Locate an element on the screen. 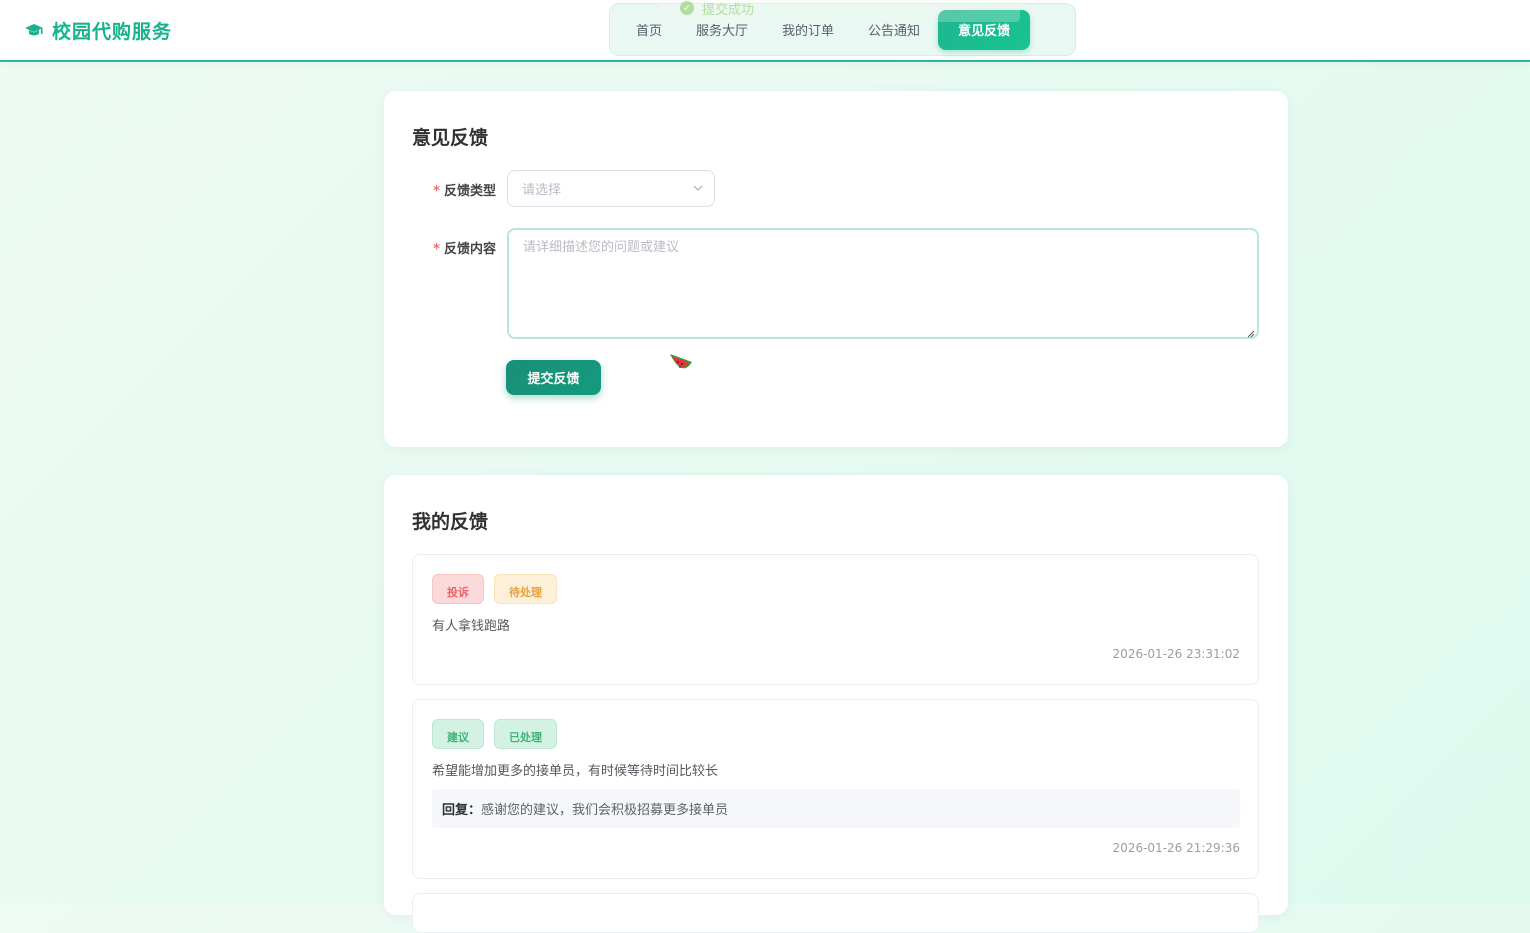 The width and height of the screenshot is (1530, 933). success-toast: ✓ 提交成功 is located at coordinates (840, 11).